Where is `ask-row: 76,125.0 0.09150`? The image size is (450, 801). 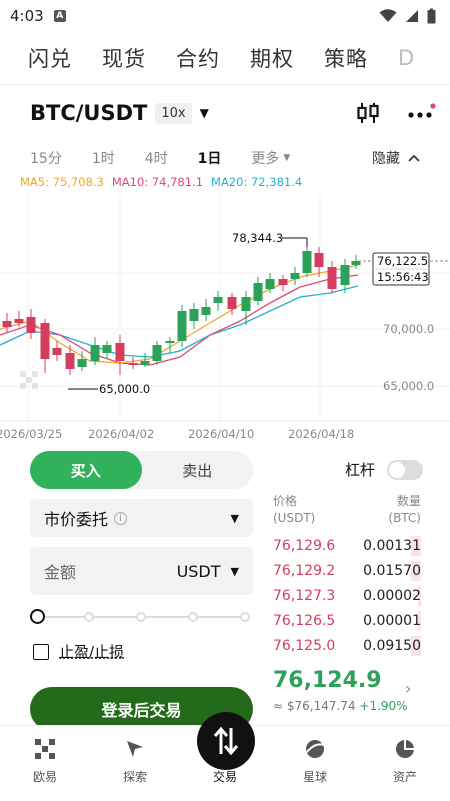 ask-row: 76,125.0 0.09150 is located at coordinates (347, 645).